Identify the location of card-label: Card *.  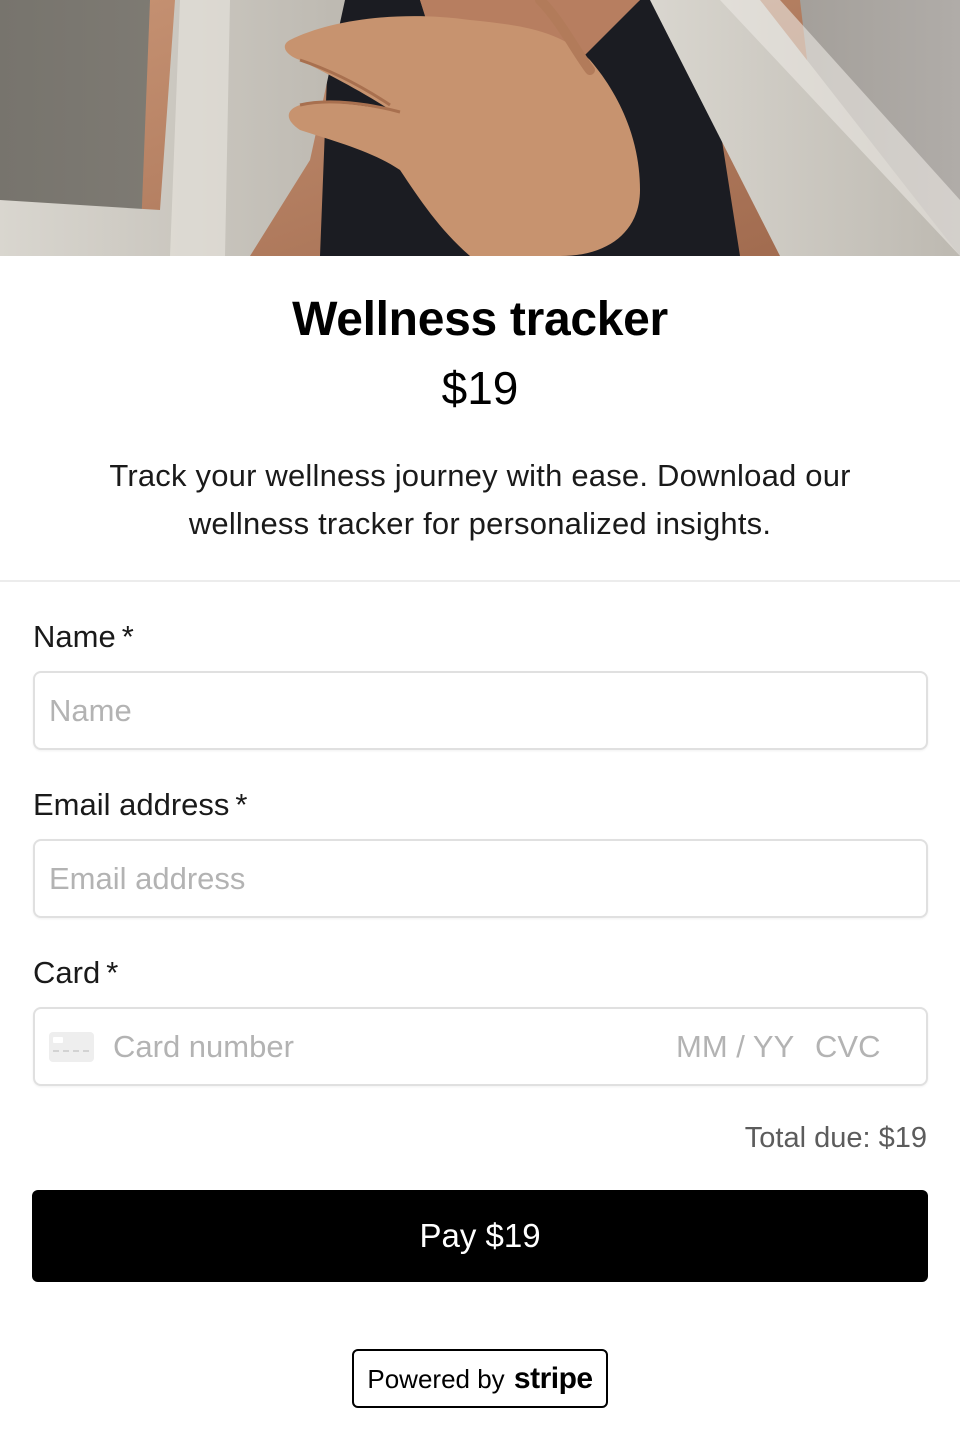
(75, 973).